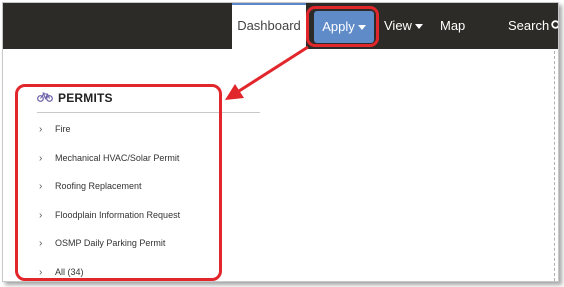 This screenshot has width=564, height=287. Describe the element at coordinates (267, 72) in the screenshot. I see `callout-arrow` at that location.